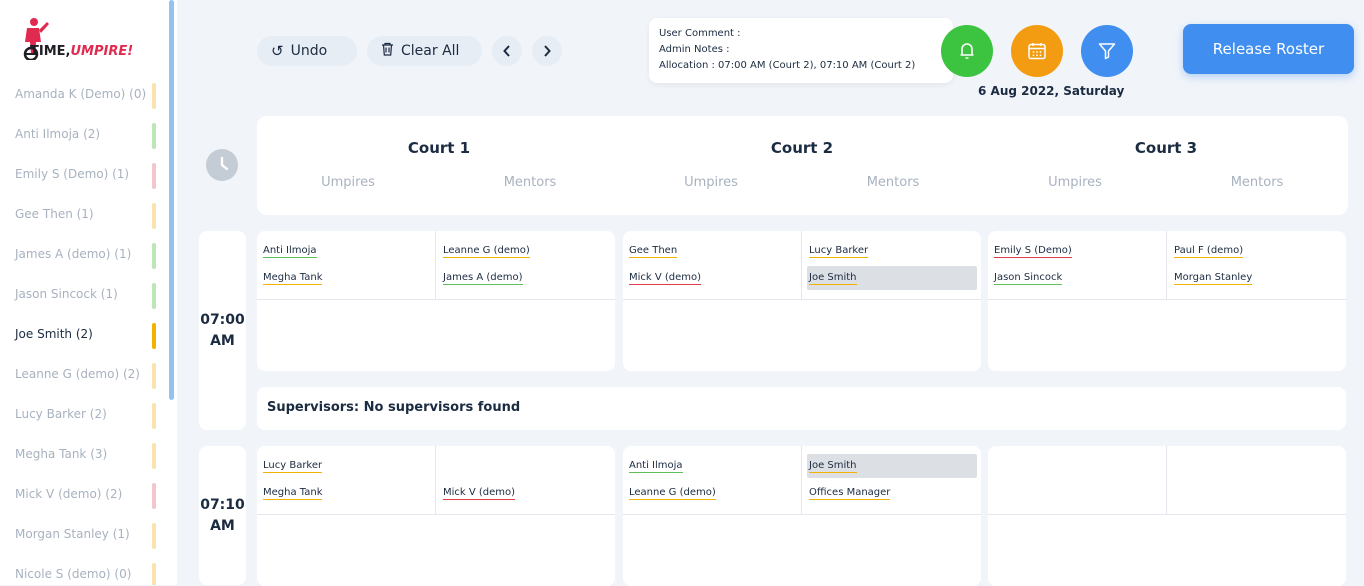  Describe the element at coordinates (54, 214) in the screenshot. I see `player-name: Gee Then (1)` at that location.